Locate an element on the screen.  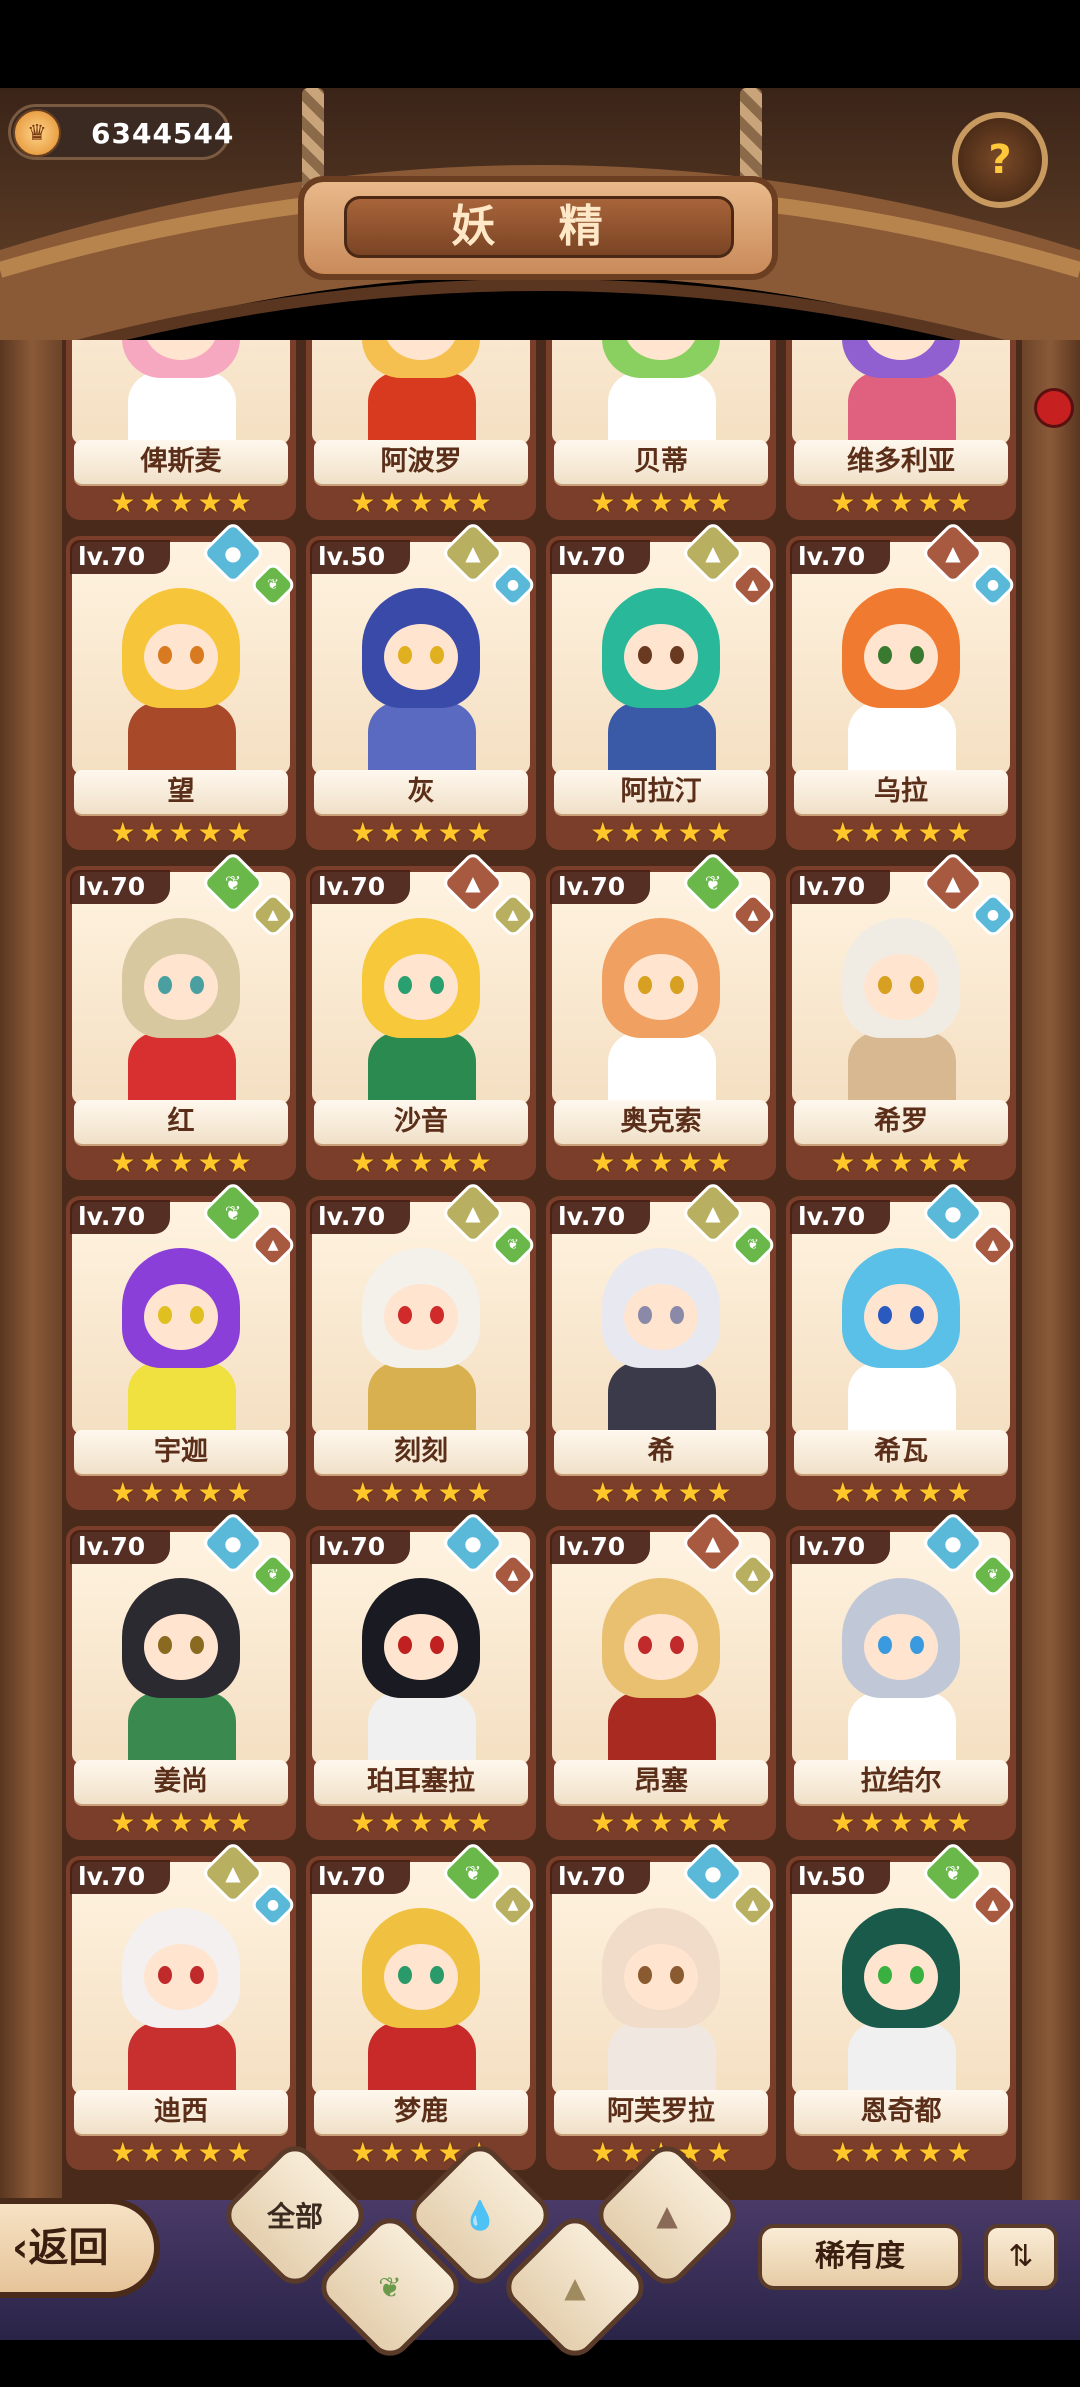
back-button: ‹返回 is located at coordinates (80, 2248).